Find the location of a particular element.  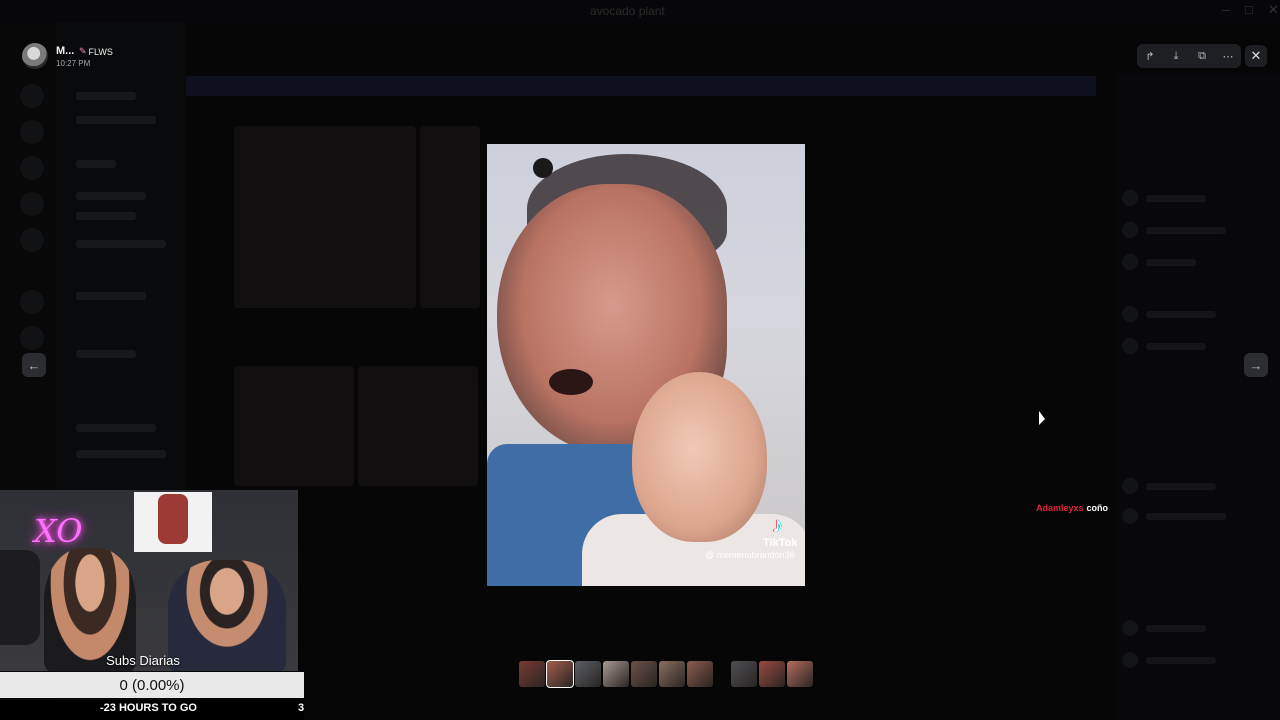

tiktok-watermark: TikTok is located at coordinates (780, 543).